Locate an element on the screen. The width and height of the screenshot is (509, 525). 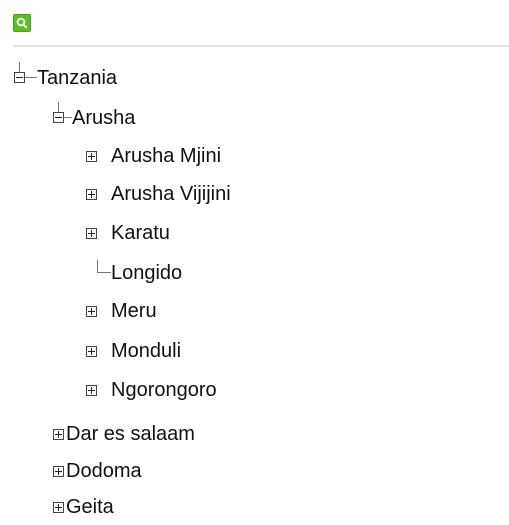
tree-node-label: Geita is located at coordinates (90, 507).